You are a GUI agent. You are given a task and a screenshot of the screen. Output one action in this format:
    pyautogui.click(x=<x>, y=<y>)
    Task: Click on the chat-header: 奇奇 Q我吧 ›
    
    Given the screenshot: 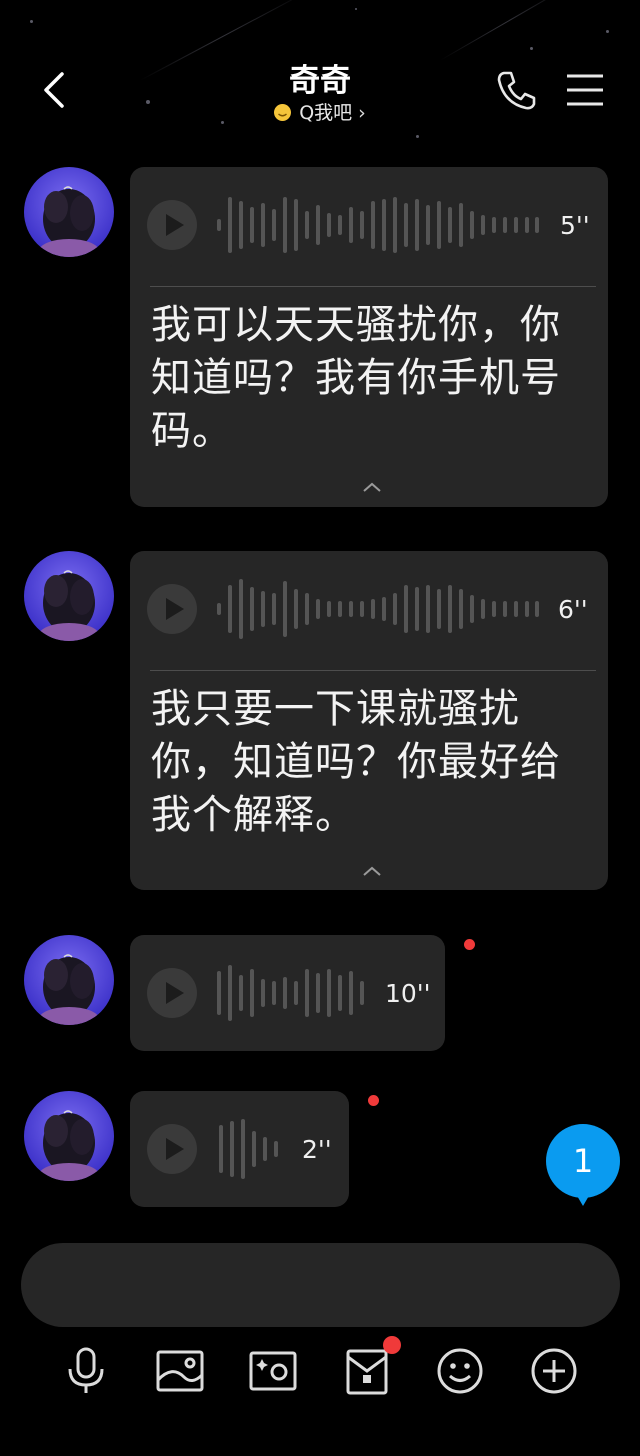 What is the action you would take?
    pyautogui.click(x=320, y=70)
    